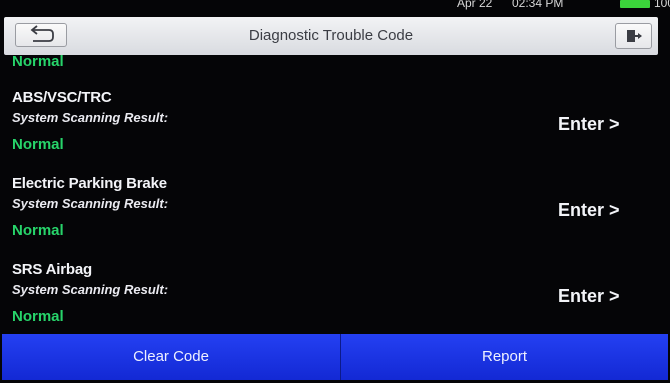 The image size is (670, 383). What do you see at coordinates (335, 5) in the screenshot?
I see `status-bar: Apr 22 02:34 PM 100` at bounding box center [335, 5].